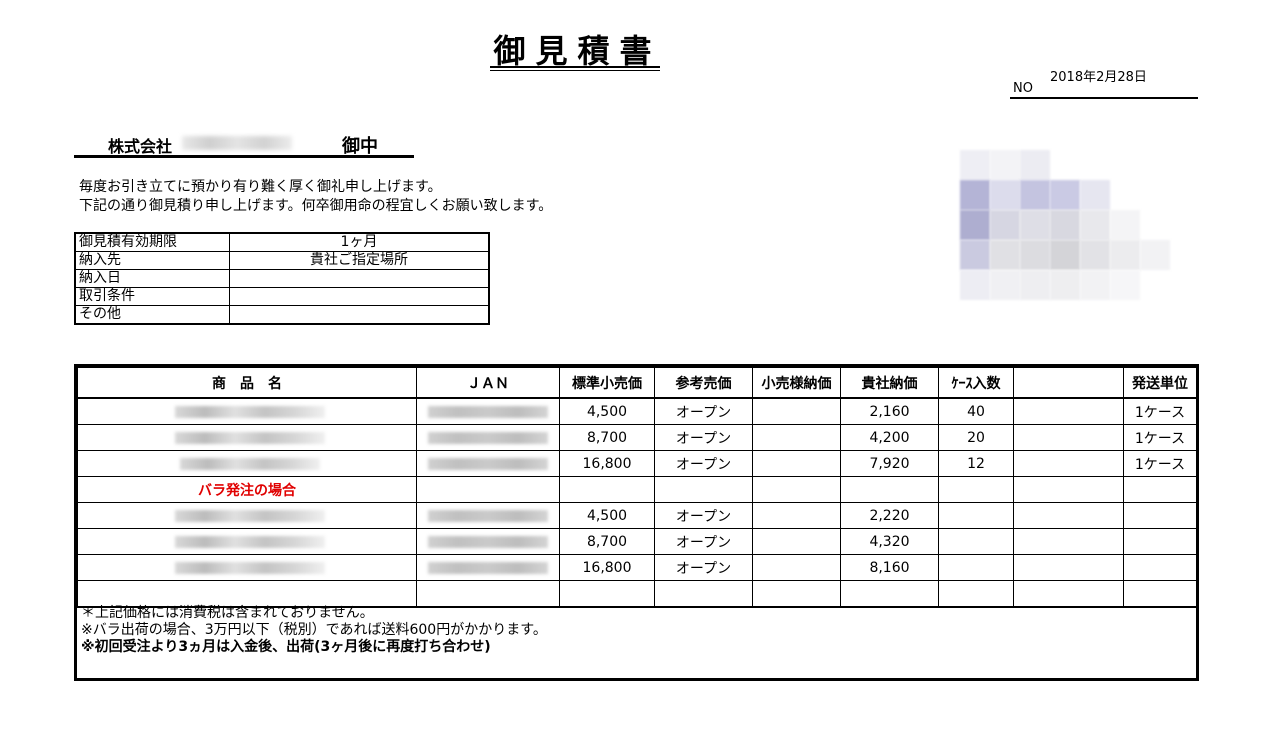 The width and height of the screenshot is (1269, 735). Describe the element at coordinates (247, 489) in the screenshot. I see `bara-order-label: バラ発注の場合` at that location.